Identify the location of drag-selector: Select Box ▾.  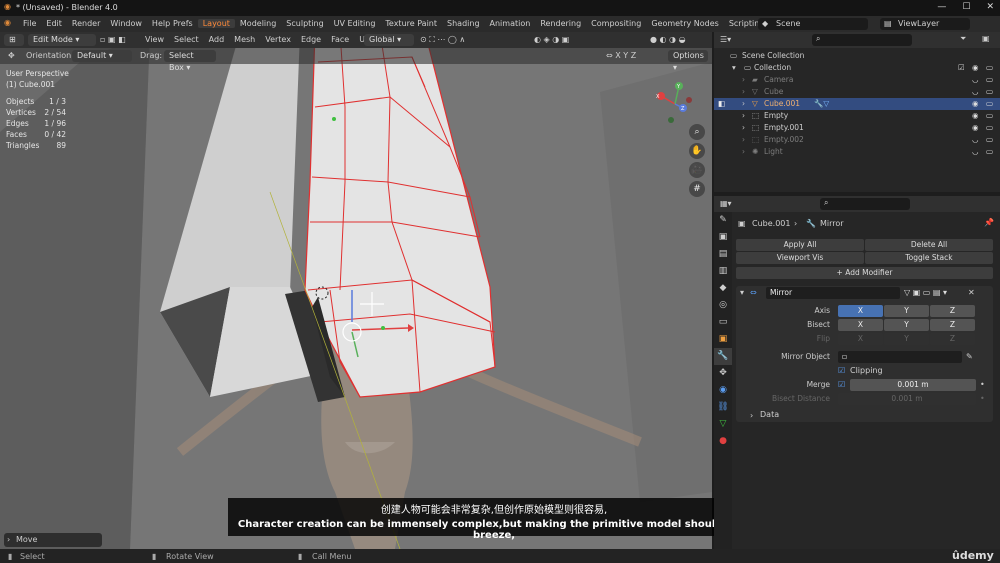
(190, 61).